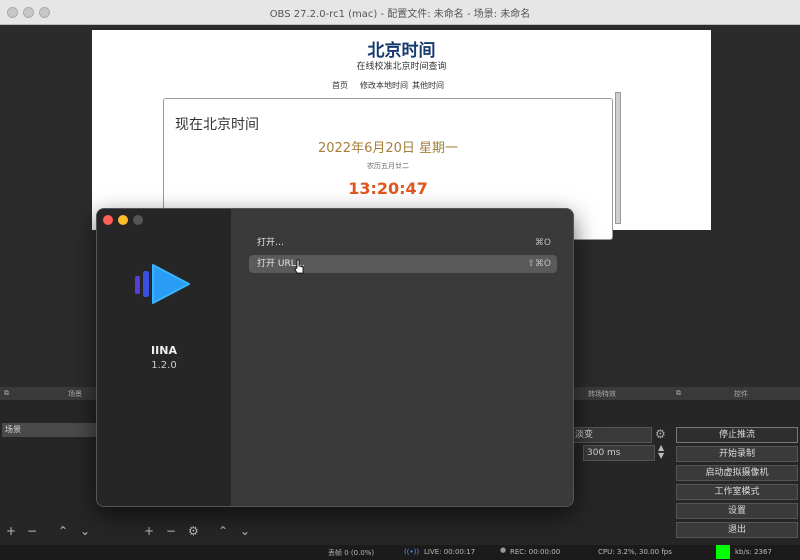 Image resolution: width=800 pixels, height=560 pixels. Describe the element at coordinates (32, 531) in the screenshot. I see `remove-scene-icon: −` at that location.